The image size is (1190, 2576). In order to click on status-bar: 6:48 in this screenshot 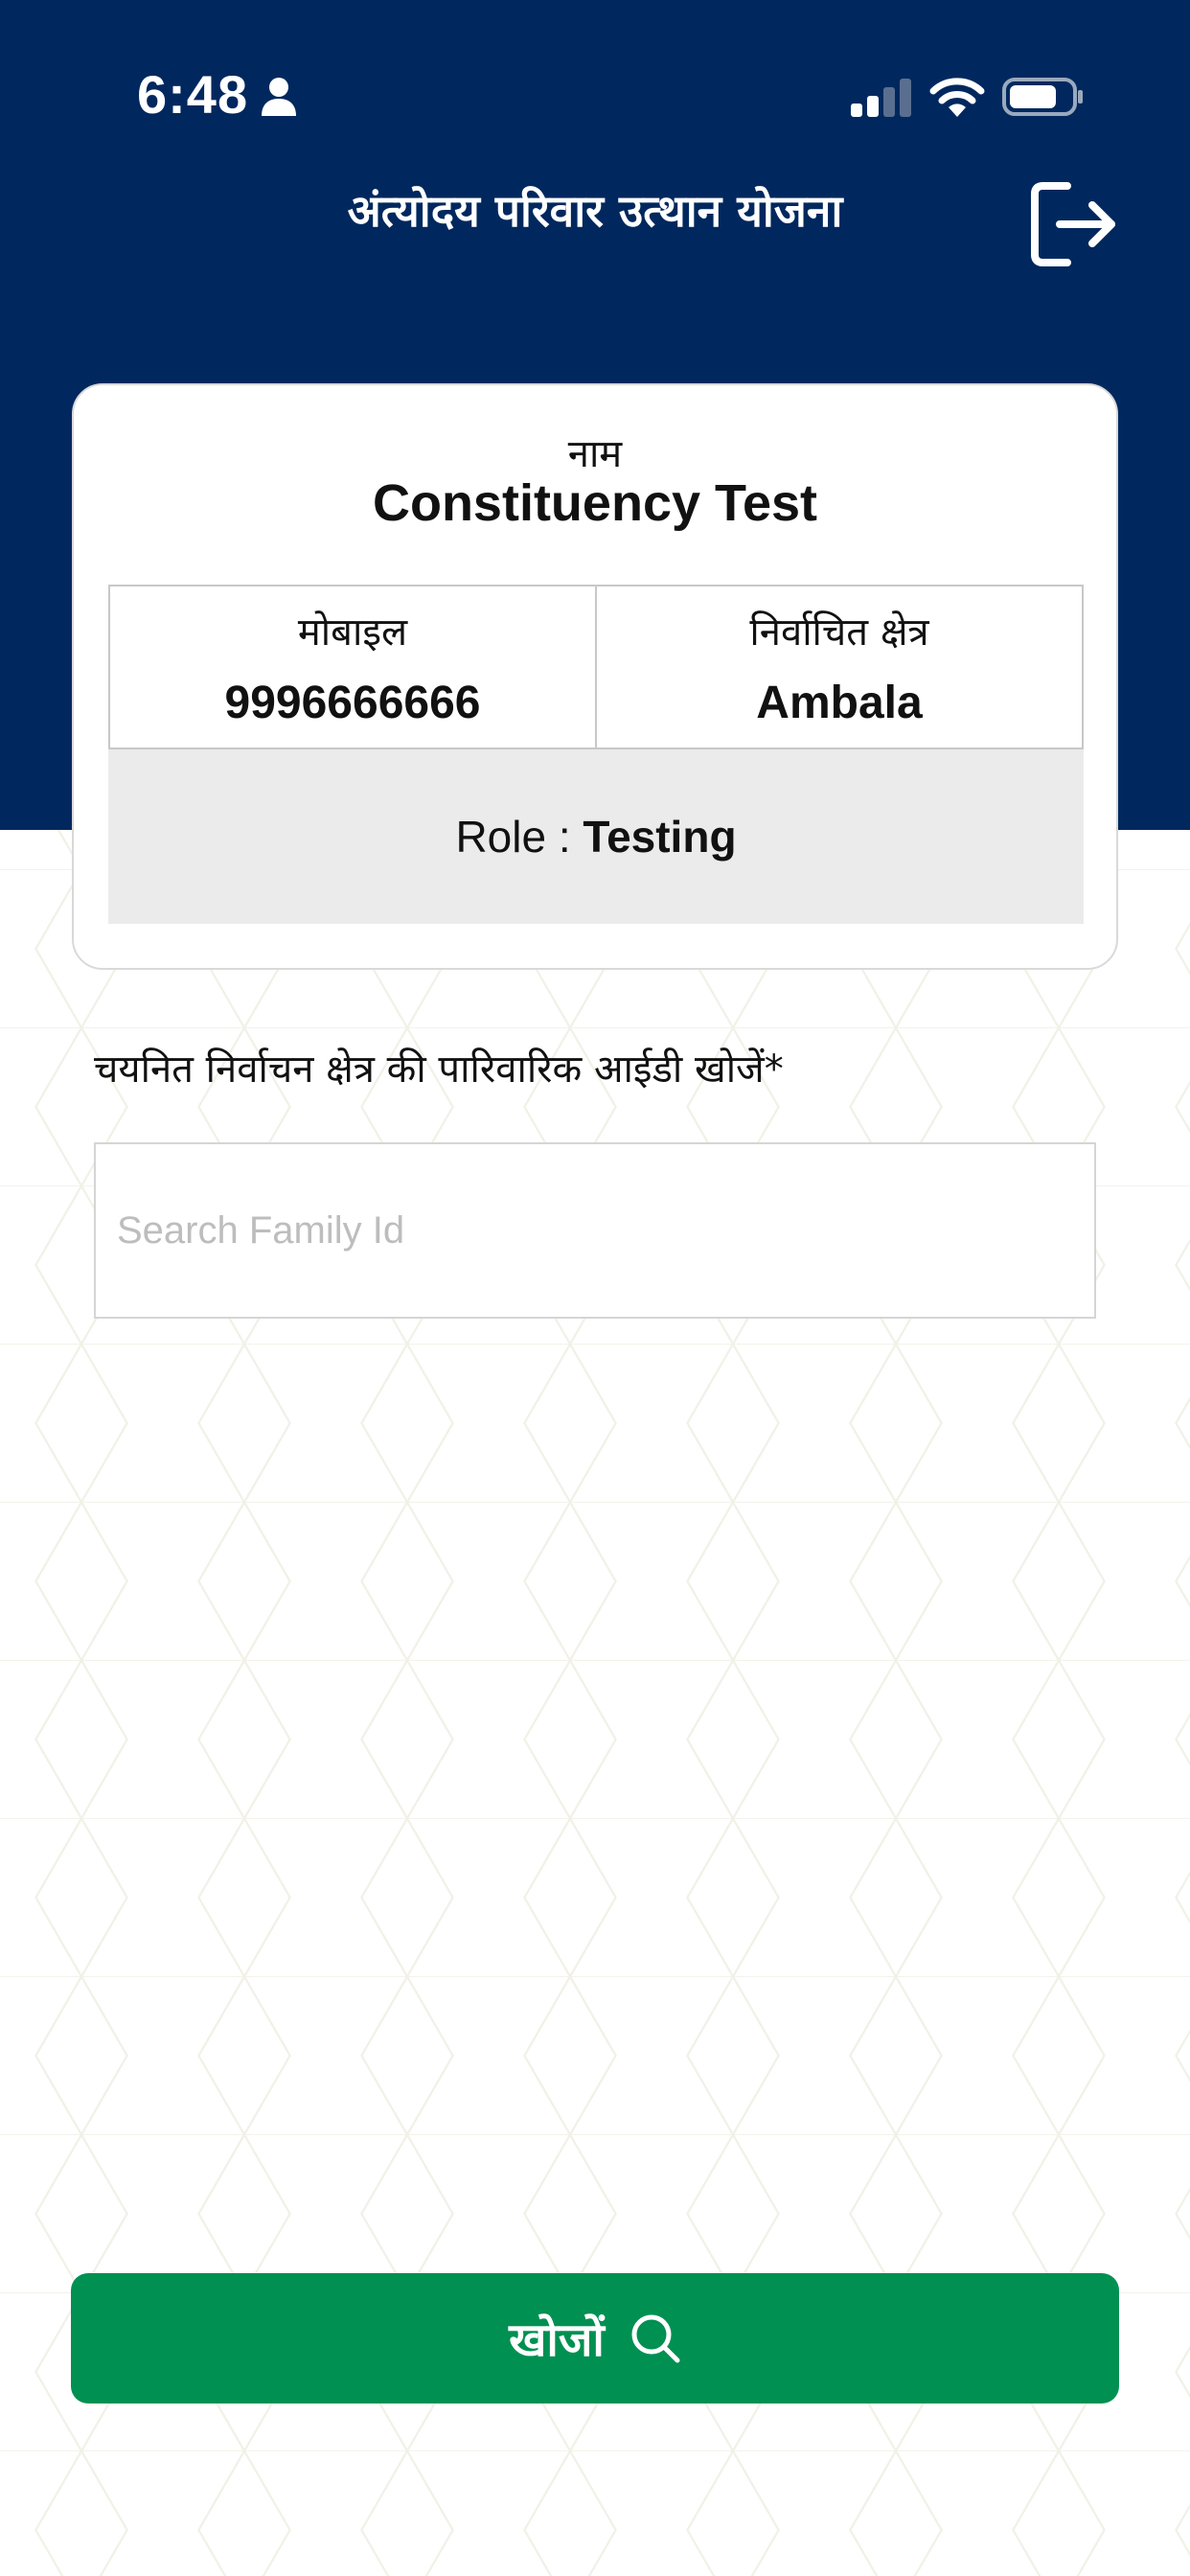, I will do `click(595, 96)`.